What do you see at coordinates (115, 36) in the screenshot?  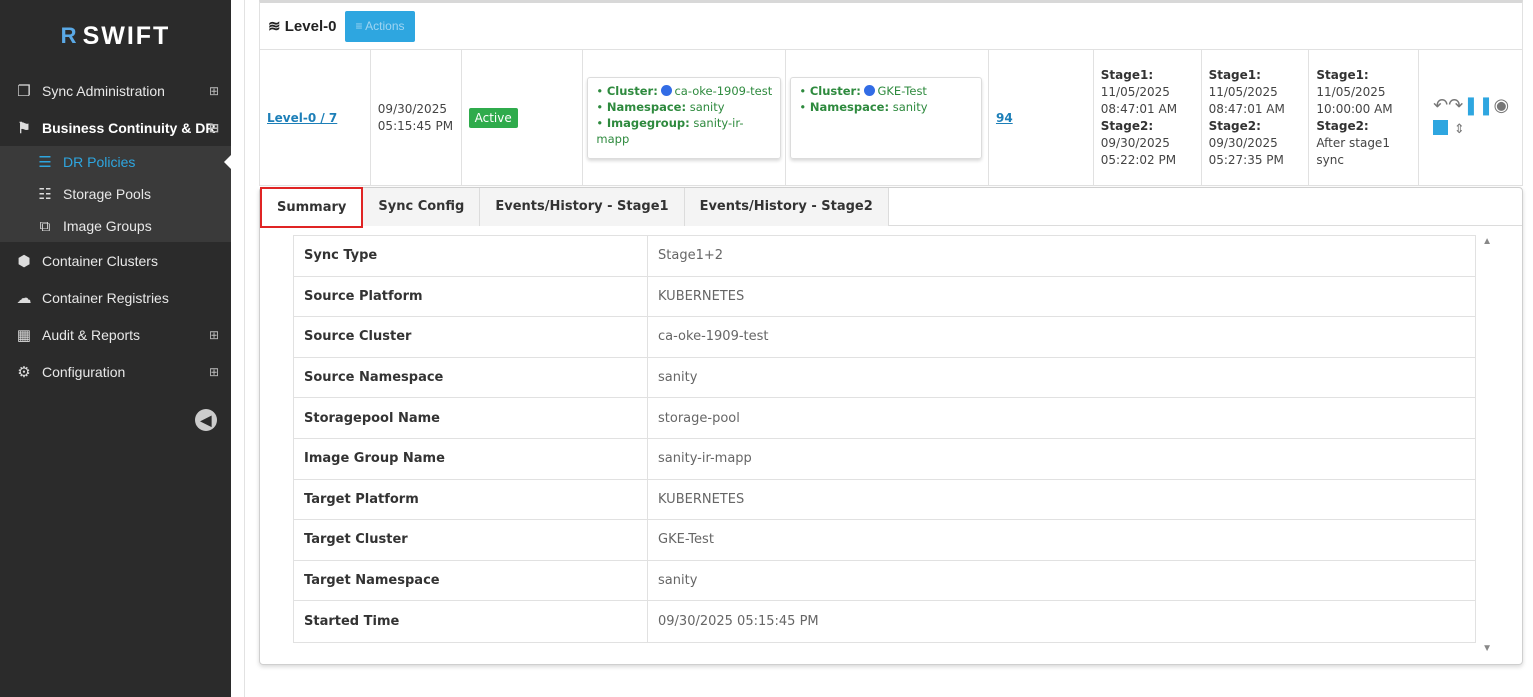 I see `brand-logo: R SWIFT` at bounding box center [115, 36].